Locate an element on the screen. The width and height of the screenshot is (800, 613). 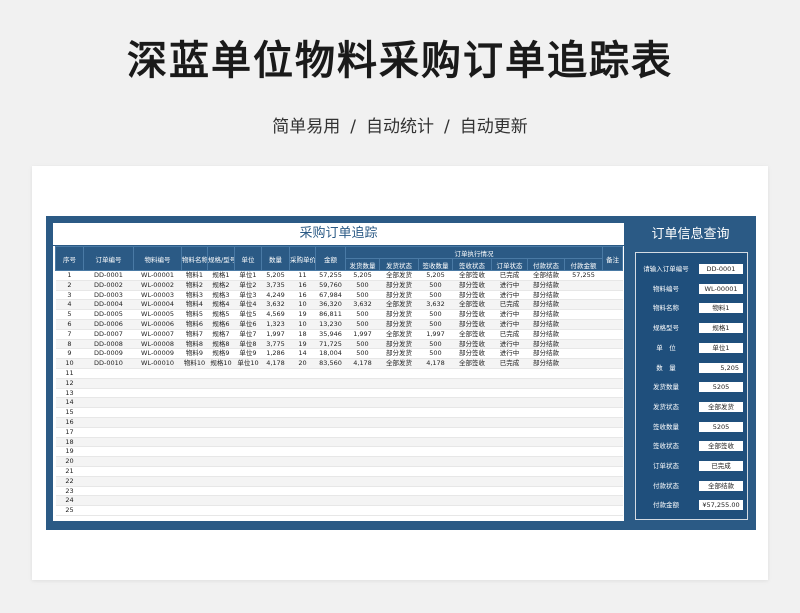
table-cell: 物料1 is located at coordinates (194, 275).